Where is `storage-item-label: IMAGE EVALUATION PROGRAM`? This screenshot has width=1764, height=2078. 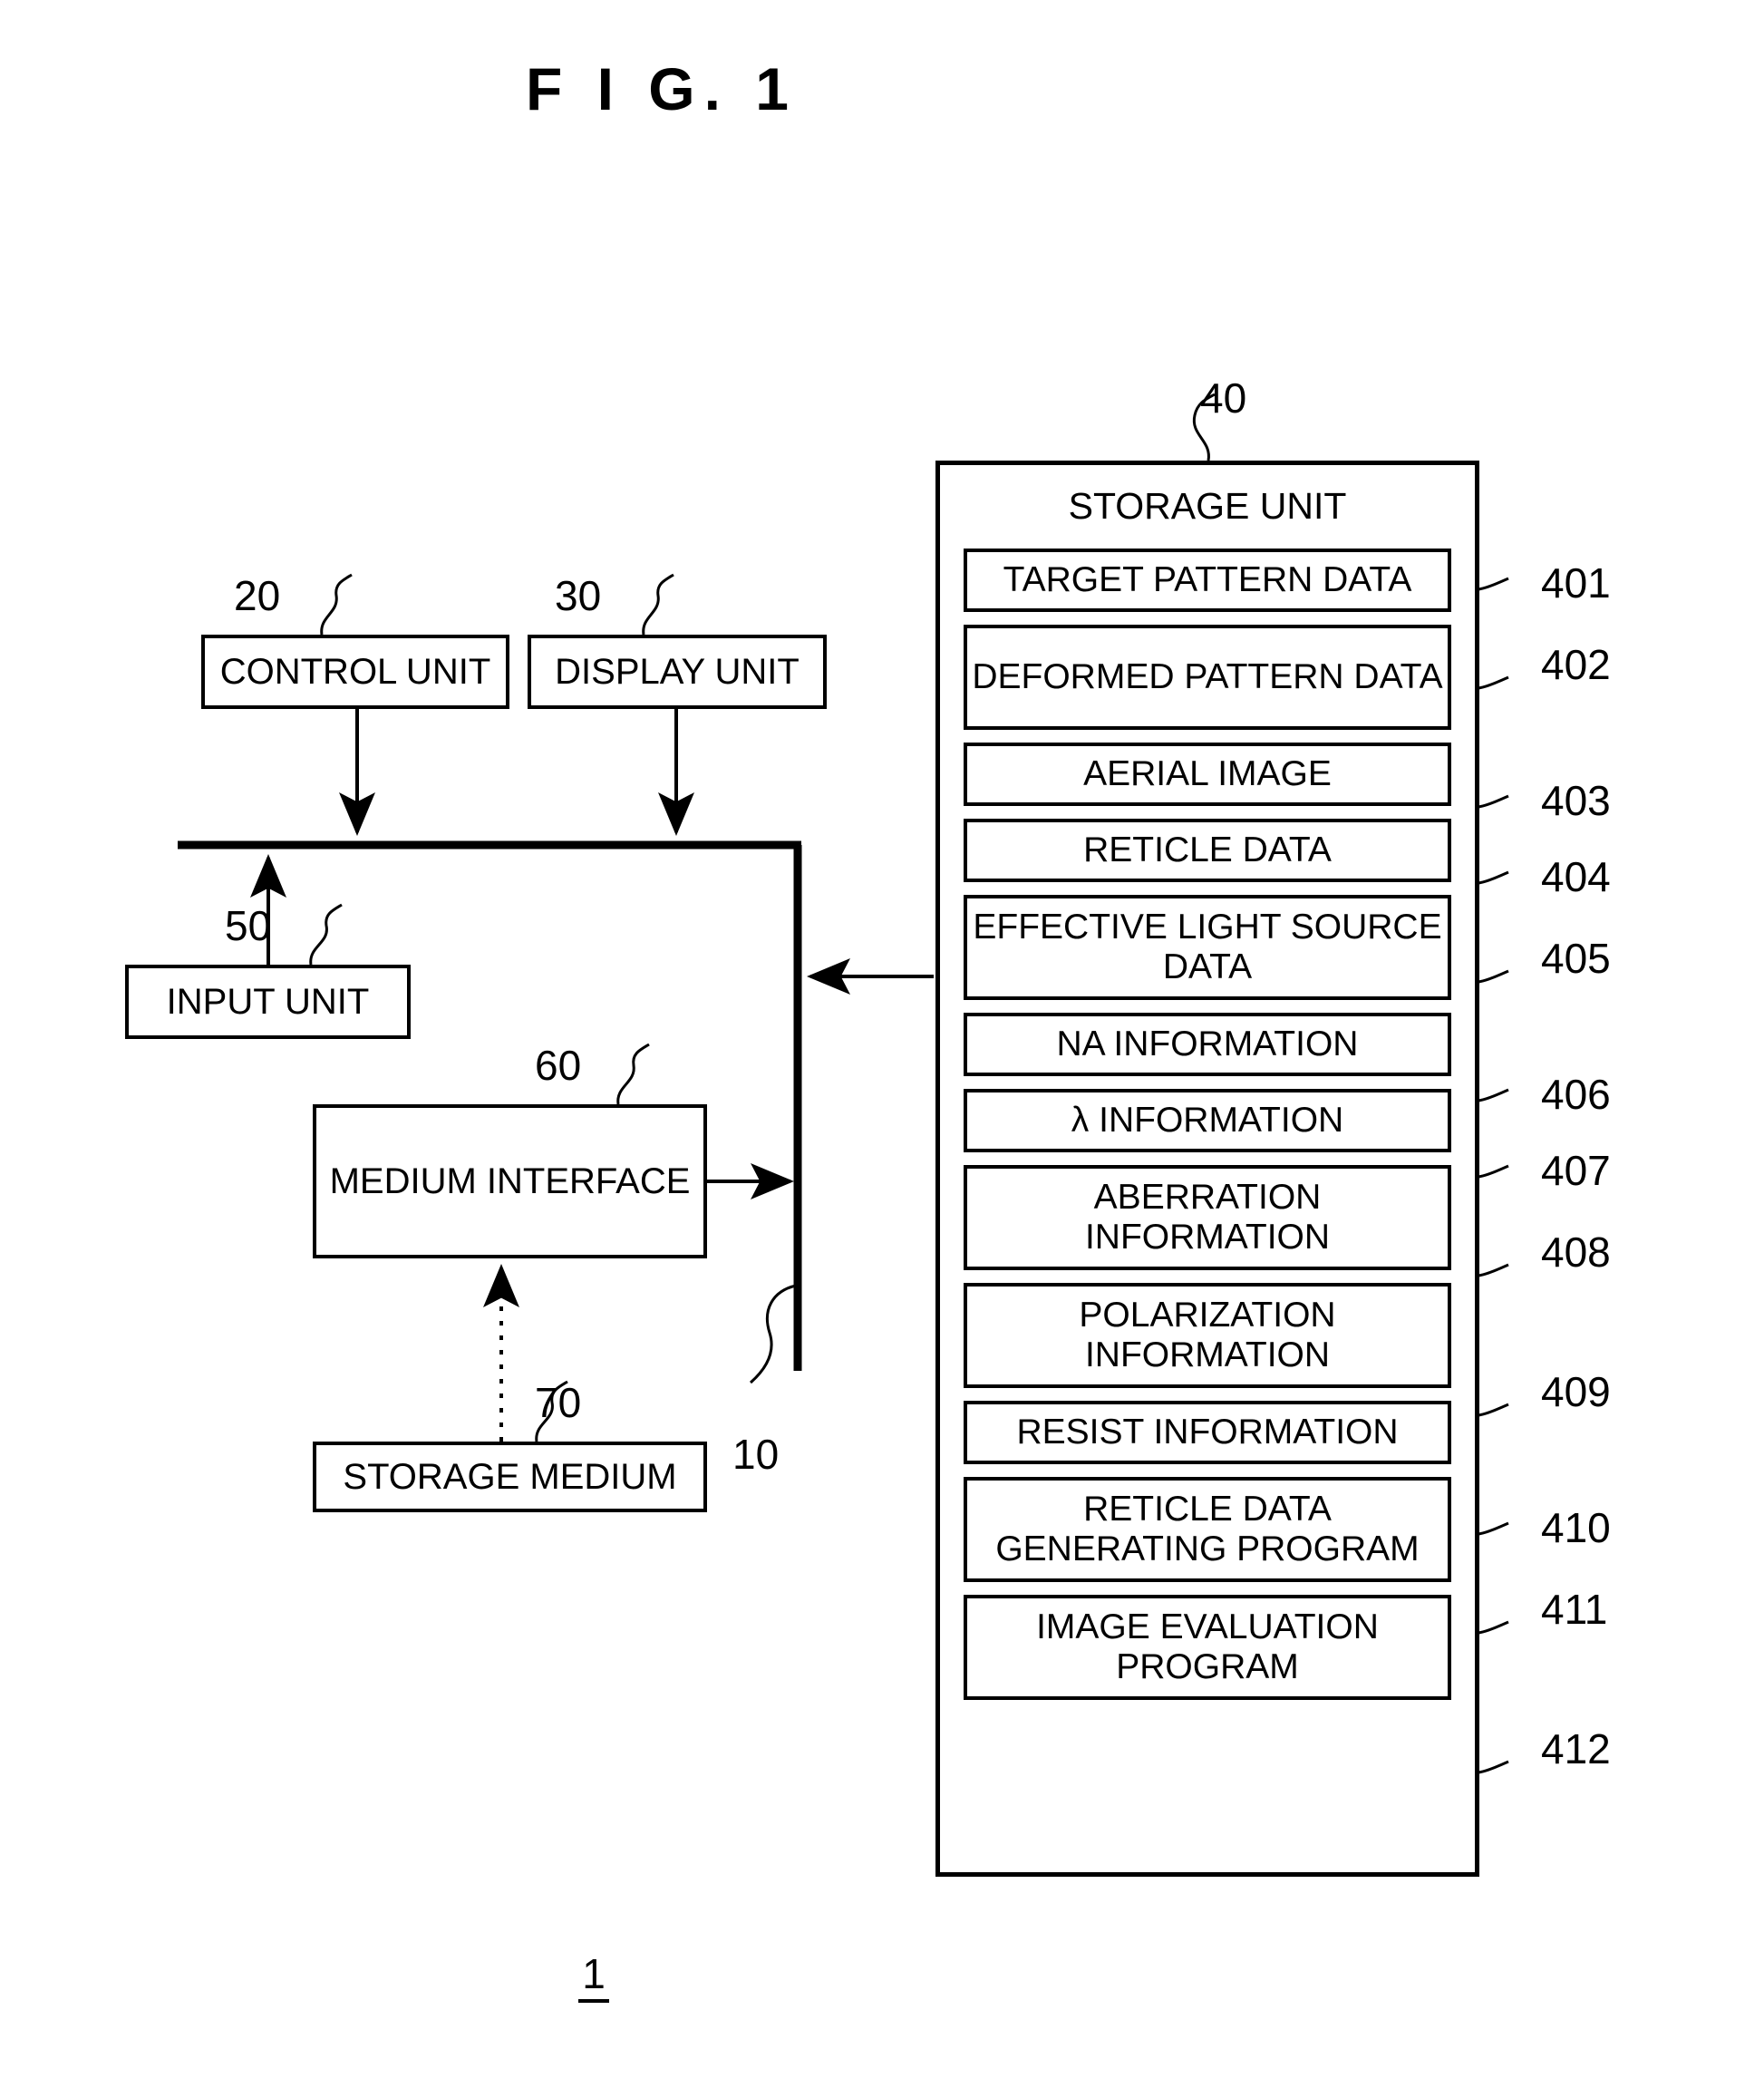
storage-item-label: IMAGE EVALUATION PROGRAM is located at coordinates (1208, 1646).